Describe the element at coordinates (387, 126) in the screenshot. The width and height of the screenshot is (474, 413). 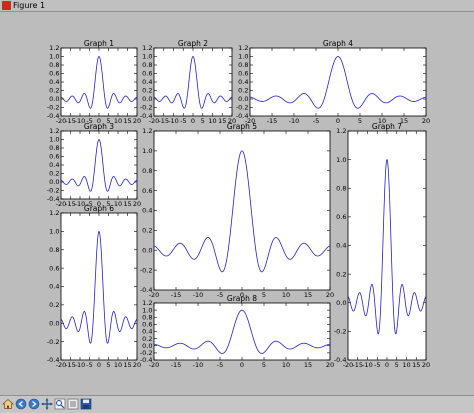
I see `axes-title: Graph 7` at that location.